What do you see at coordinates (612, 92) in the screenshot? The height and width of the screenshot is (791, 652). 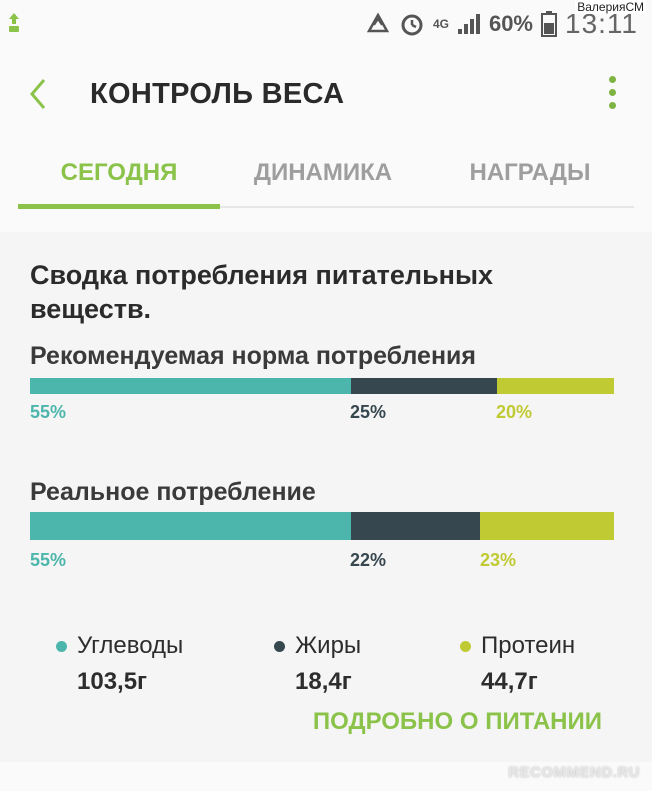 I see `more-options-button` at bounding box center [612, 92].